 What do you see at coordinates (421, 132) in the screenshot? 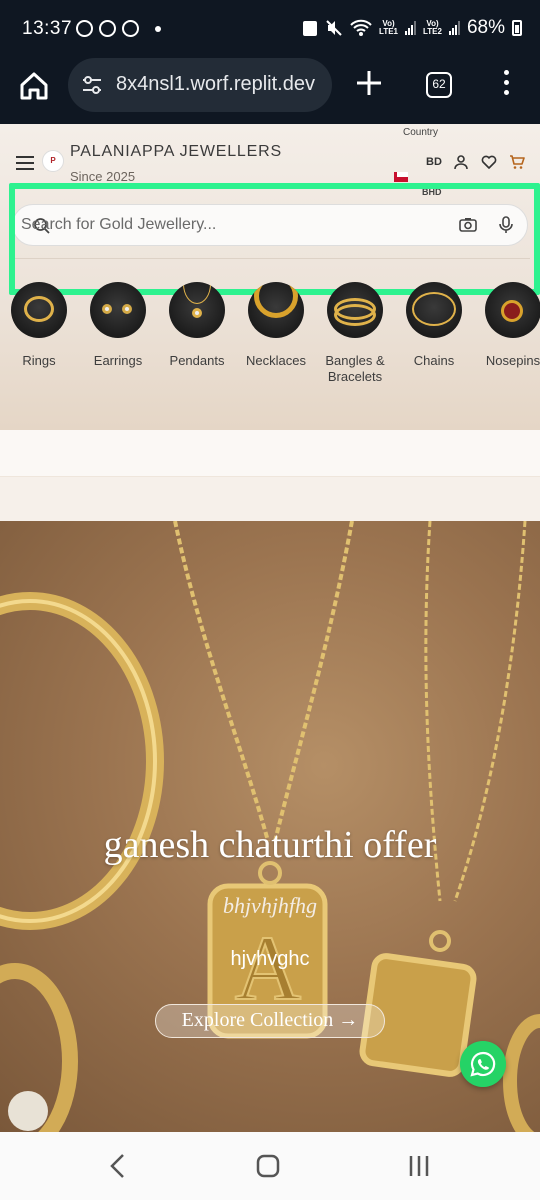
I see `country-label: Country` at bounding box center [421, 132].